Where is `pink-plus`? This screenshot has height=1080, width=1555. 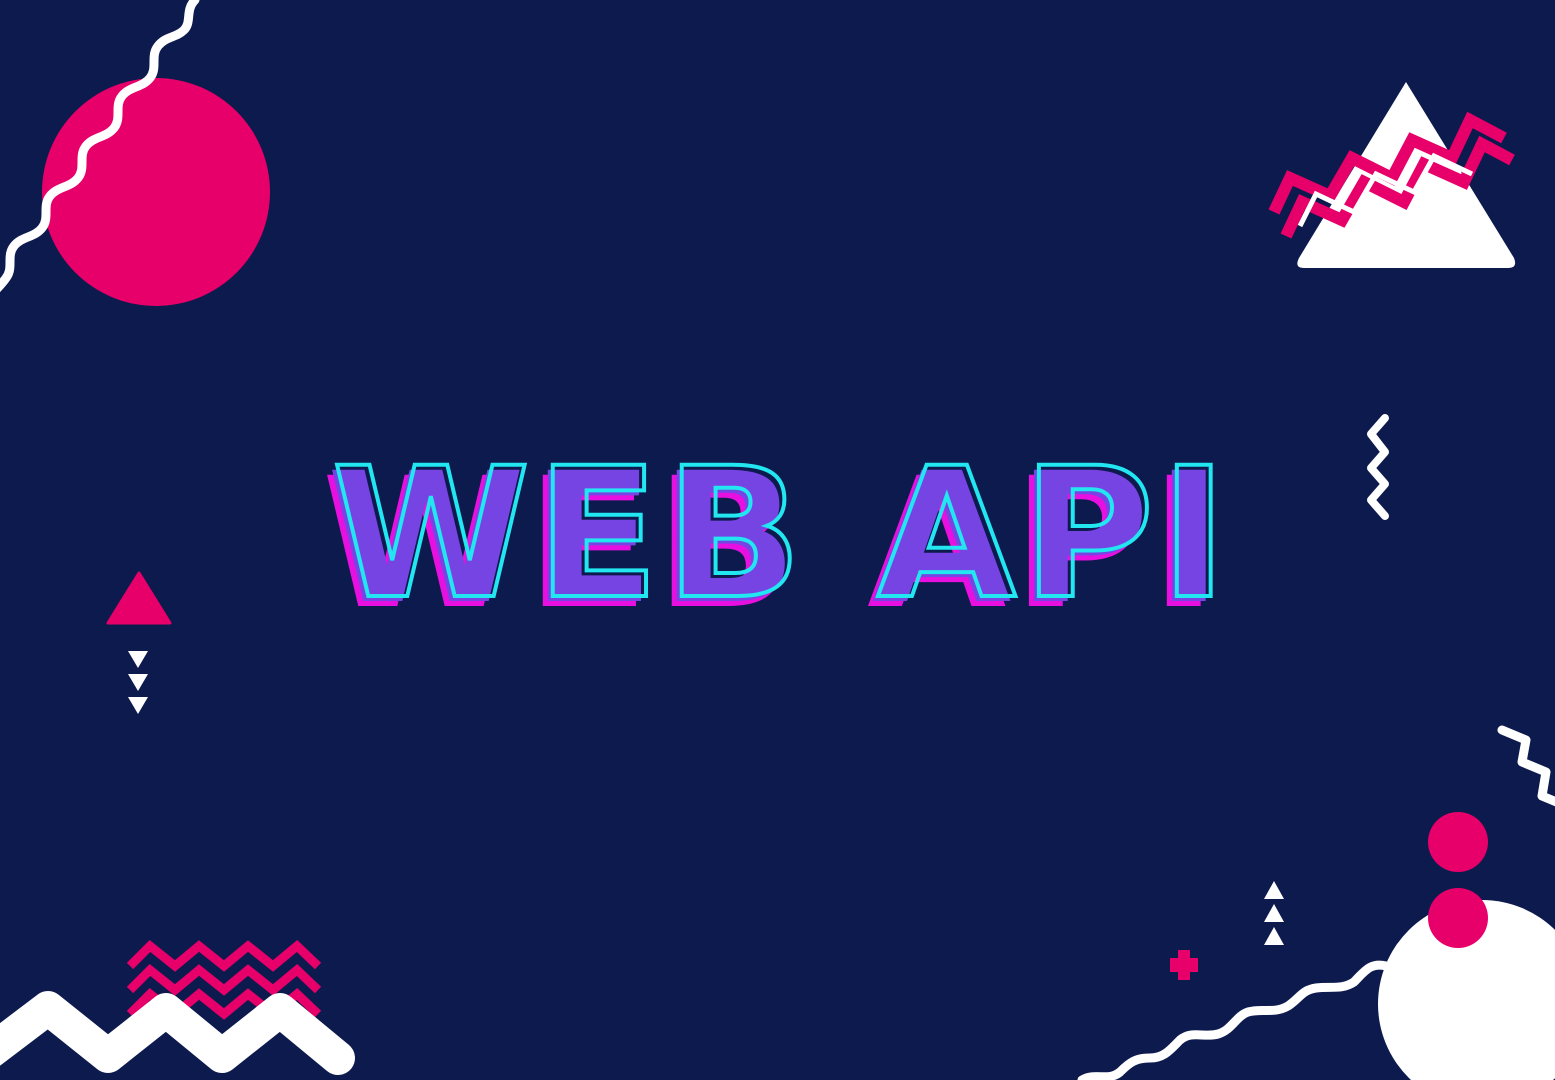
pink-plus is located at coordinates (1184, 965).